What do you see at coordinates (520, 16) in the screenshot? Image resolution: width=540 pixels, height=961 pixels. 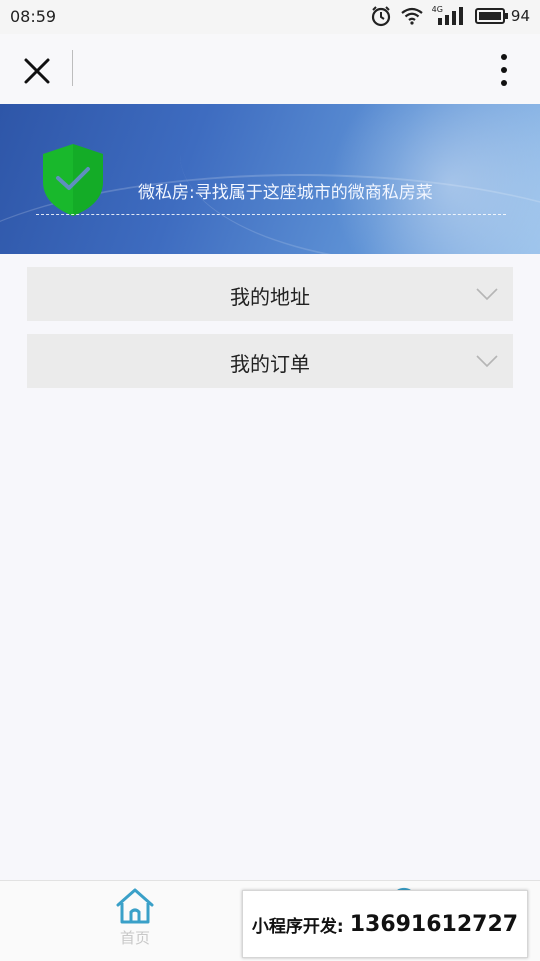 I see `battery-level: 94` at bounding box center [520, 16].